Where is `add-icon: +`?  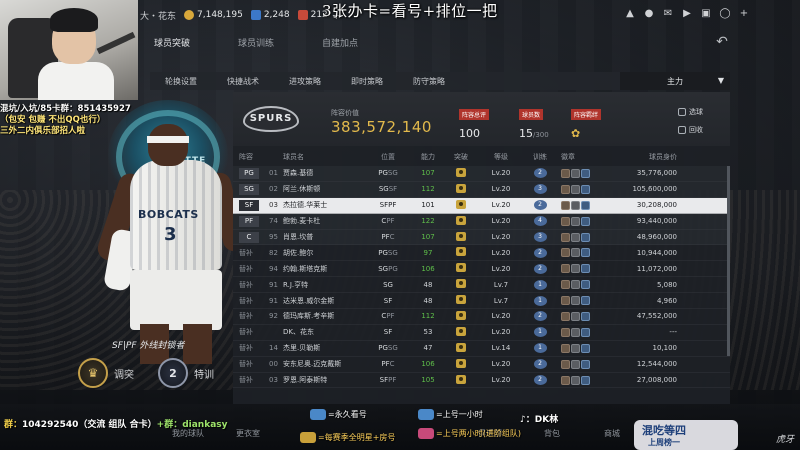 add-icon: + is located at coordinates (744, 14).